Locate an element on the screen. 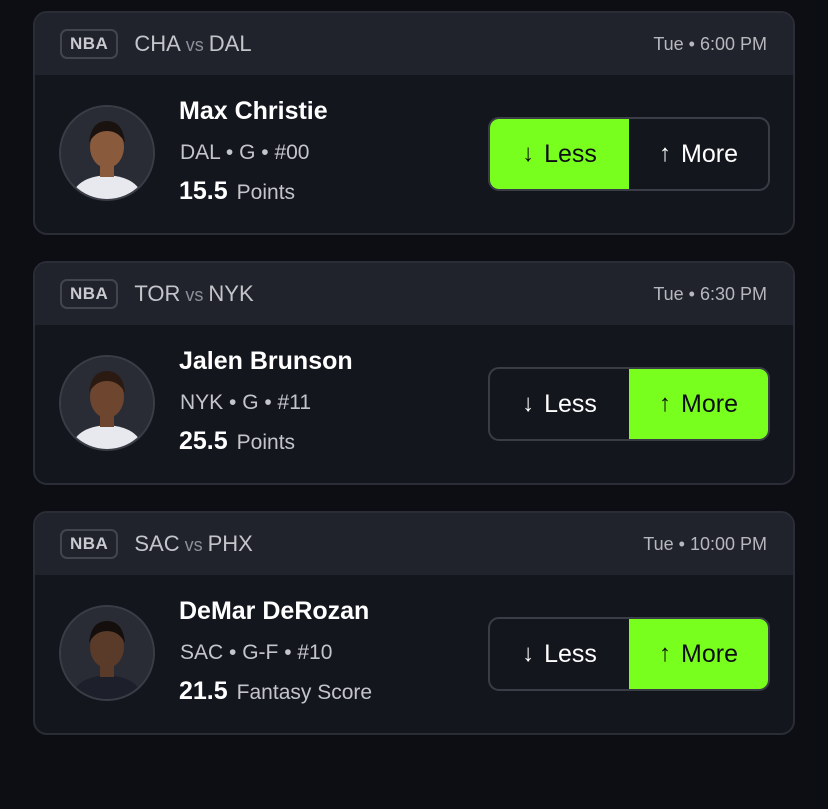 This screenshot has height=809, width=828. player-name: Max Christie is located at coordinates (253, 111).